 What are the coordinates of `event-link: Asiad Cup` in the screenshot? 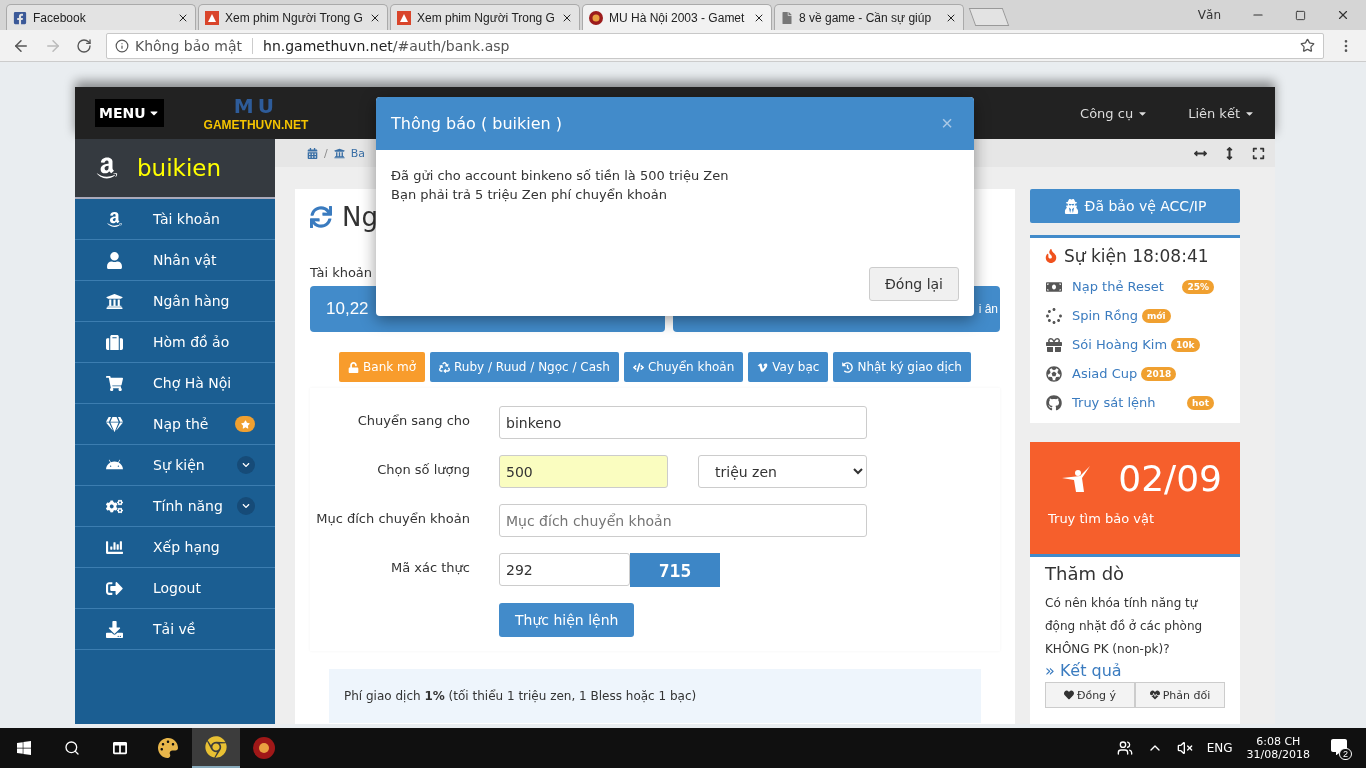 It's located at (1105, 373).